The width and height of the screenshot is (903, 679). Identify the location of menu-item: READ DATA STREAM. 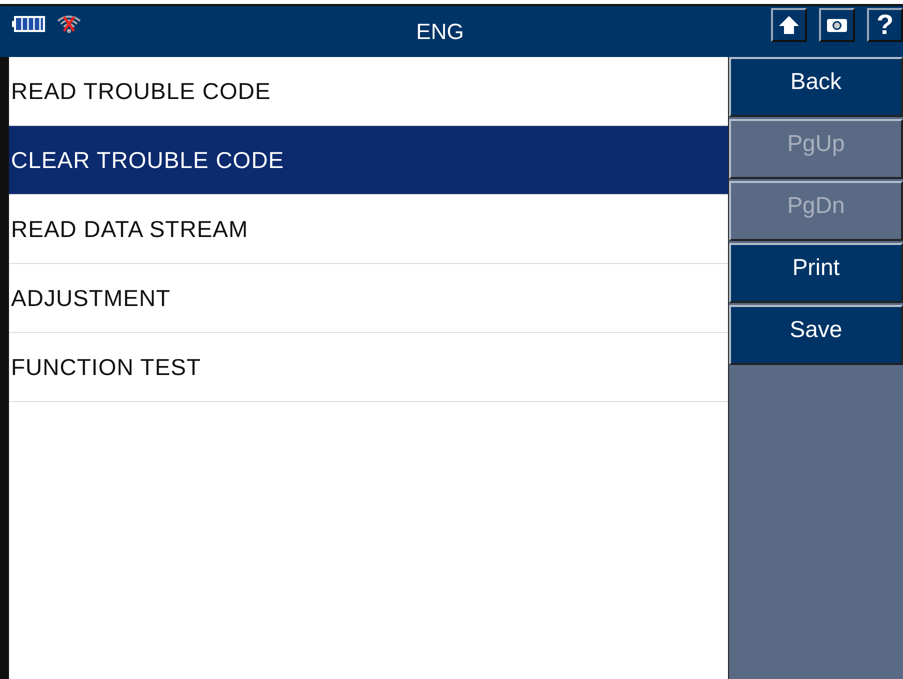
(368, 229).